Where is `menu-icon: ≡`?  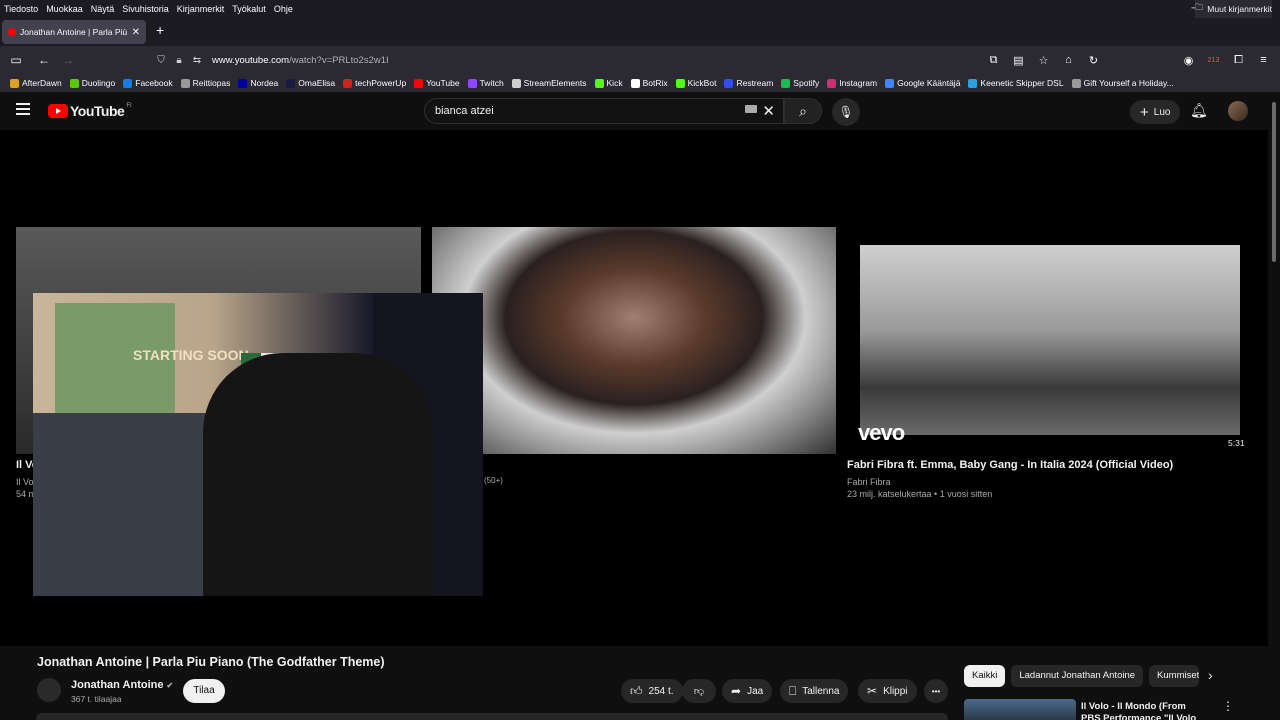
menu-icon: ≡ is located at coordinates (1263, 60).